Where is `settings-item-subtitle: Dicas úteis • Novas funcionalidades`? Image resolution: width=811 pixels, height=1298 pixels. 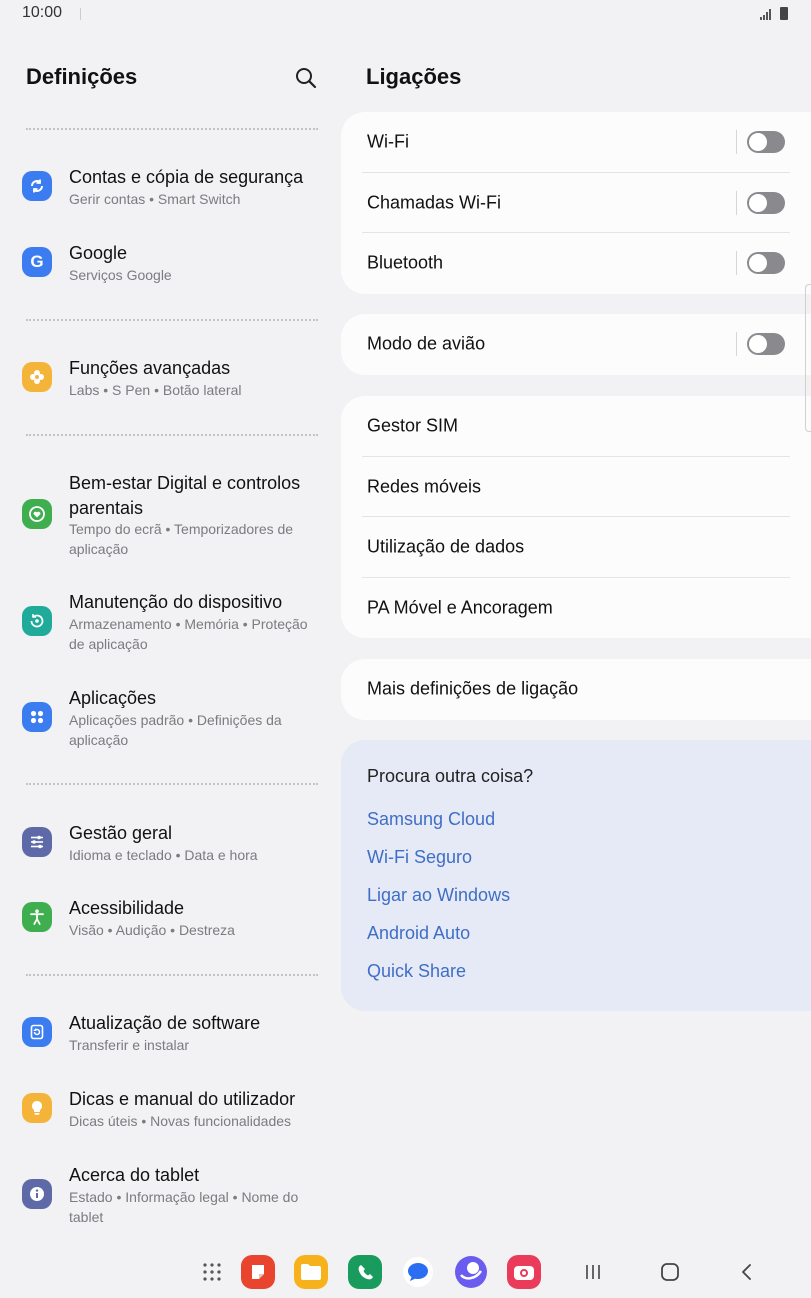
settings-item-subtitle: Dicas úteis • Novas funcionalidades is located at coordinates (180, 1121).